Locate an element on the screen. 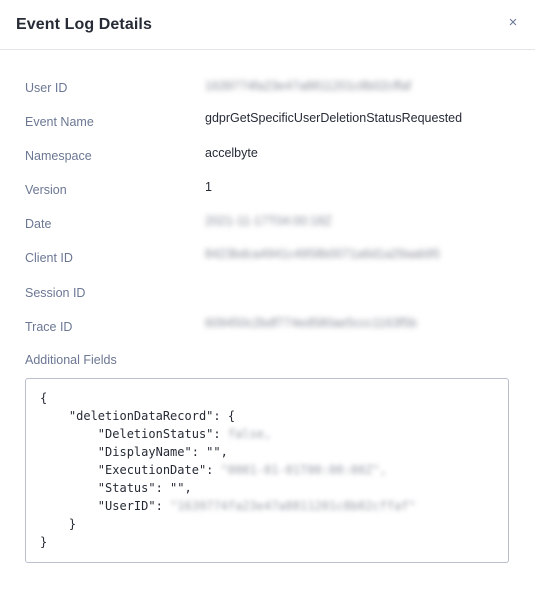  field-value: 8423bdca4941c4958b0071a6d1a29aab95 is located at coordinates (322, 254).